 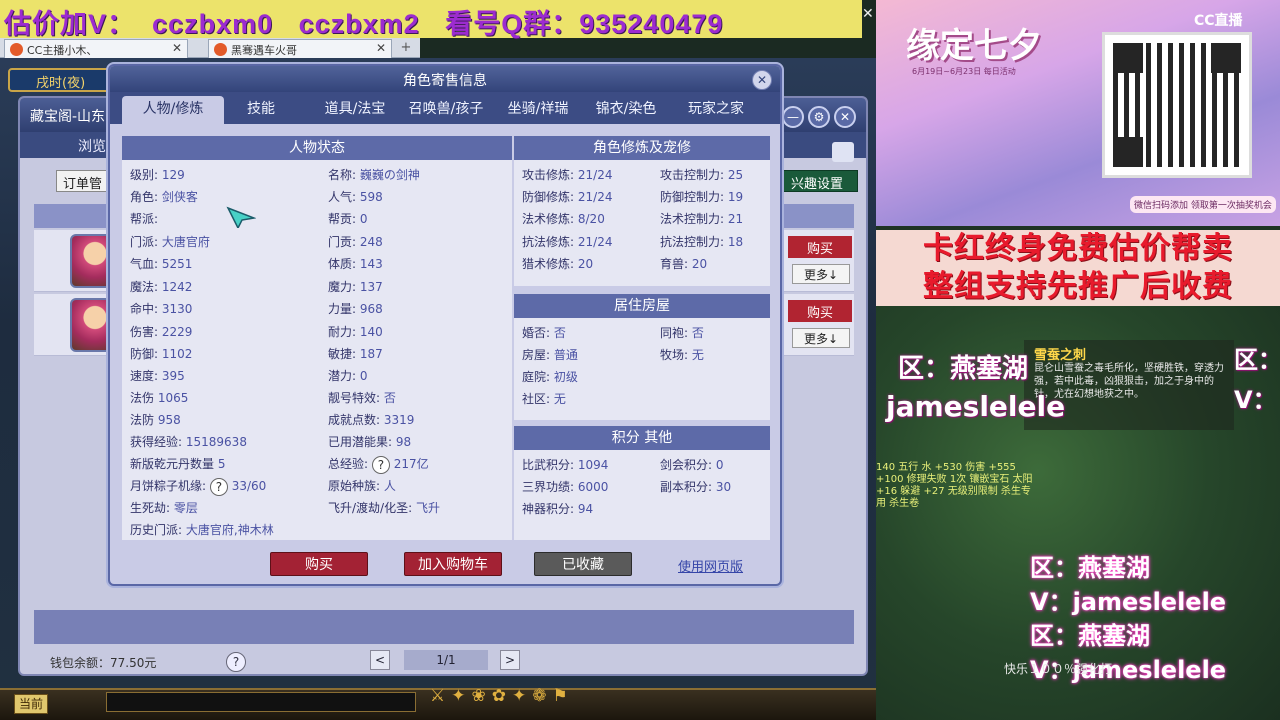 I want to click on tab-home: 玩家之家, so click(x=716, y=110).